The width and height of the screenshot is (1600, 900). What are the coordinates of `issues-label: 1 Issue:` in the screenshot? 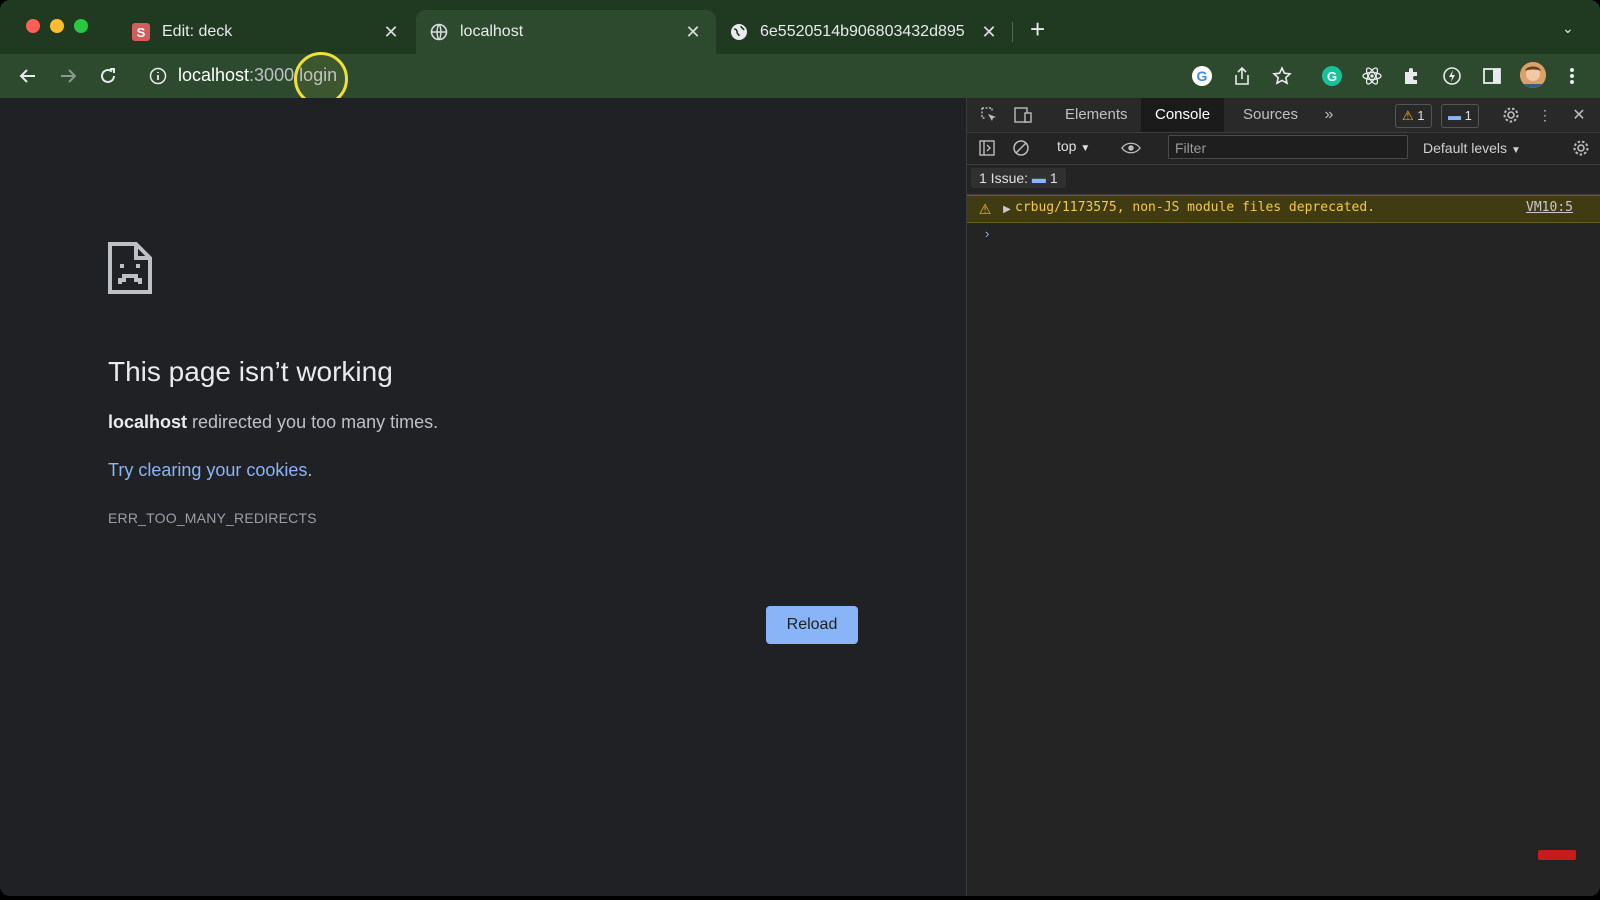 It's located at (1004, 178).